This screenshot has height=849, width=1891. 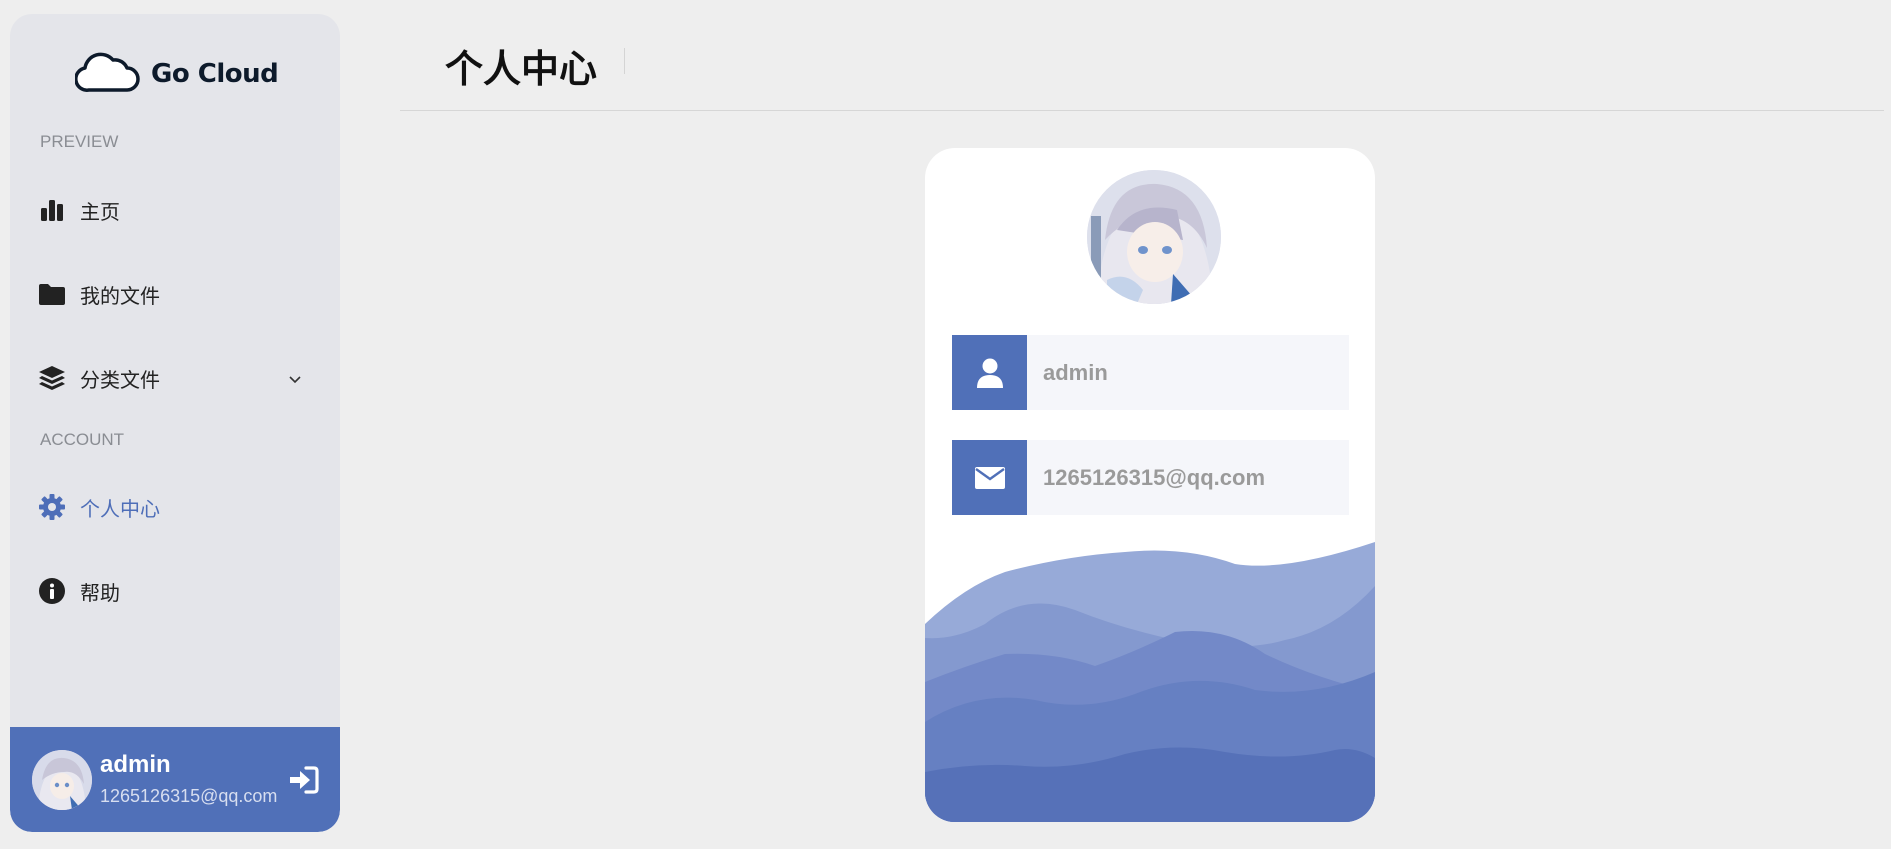 I want to click on sidebar-item-personal-center: 个人中心, so click(x=180, y=507).